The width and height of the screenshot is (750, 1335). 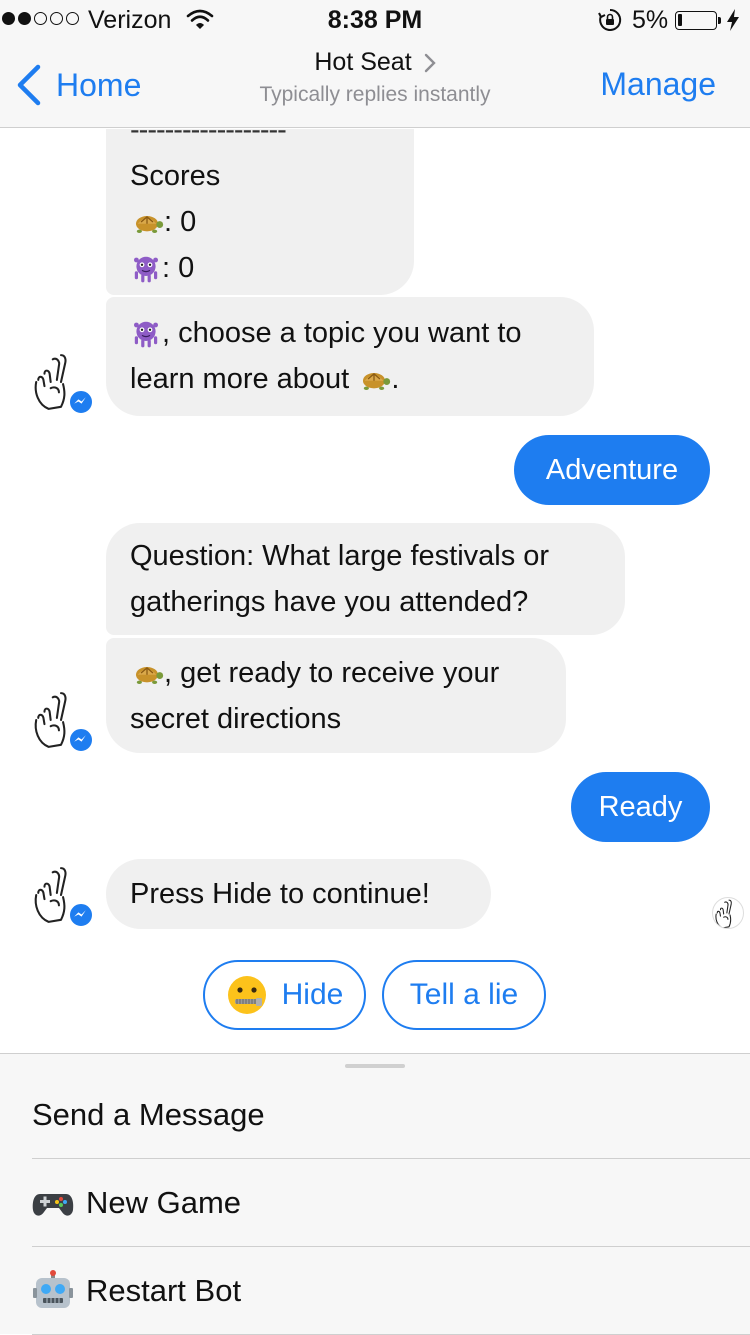 I want to click on message-bubble-scores: ------------------ Scores : 0 : 0, so click(x=260, y=212).